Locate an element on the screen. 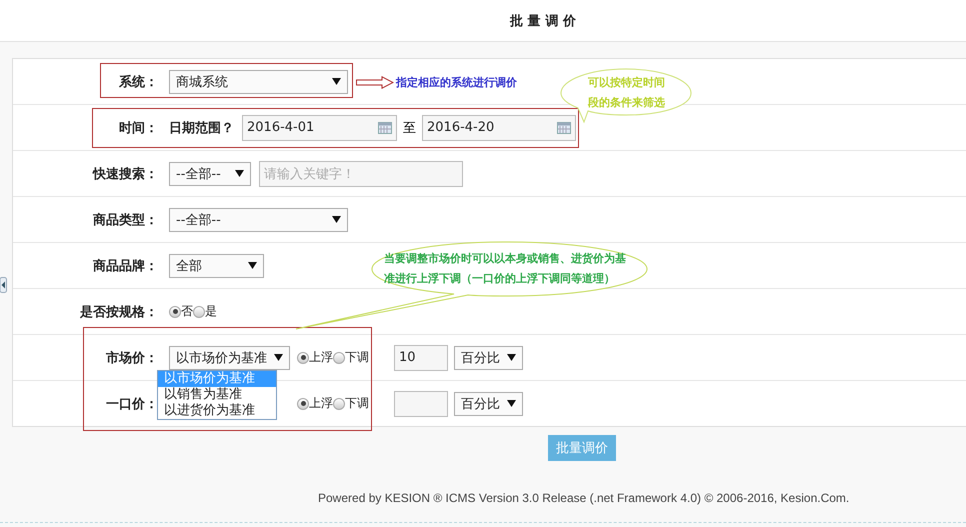 This screenshot has width=966, height=527. dropdown-option: 以销售为基准 is located at coordinates (217, 395).